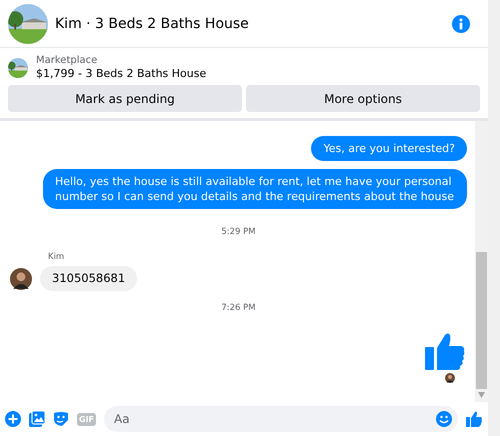  I want to click on chat-title: Kim · 3 Beds 2 Baths House, so click(152, 24).